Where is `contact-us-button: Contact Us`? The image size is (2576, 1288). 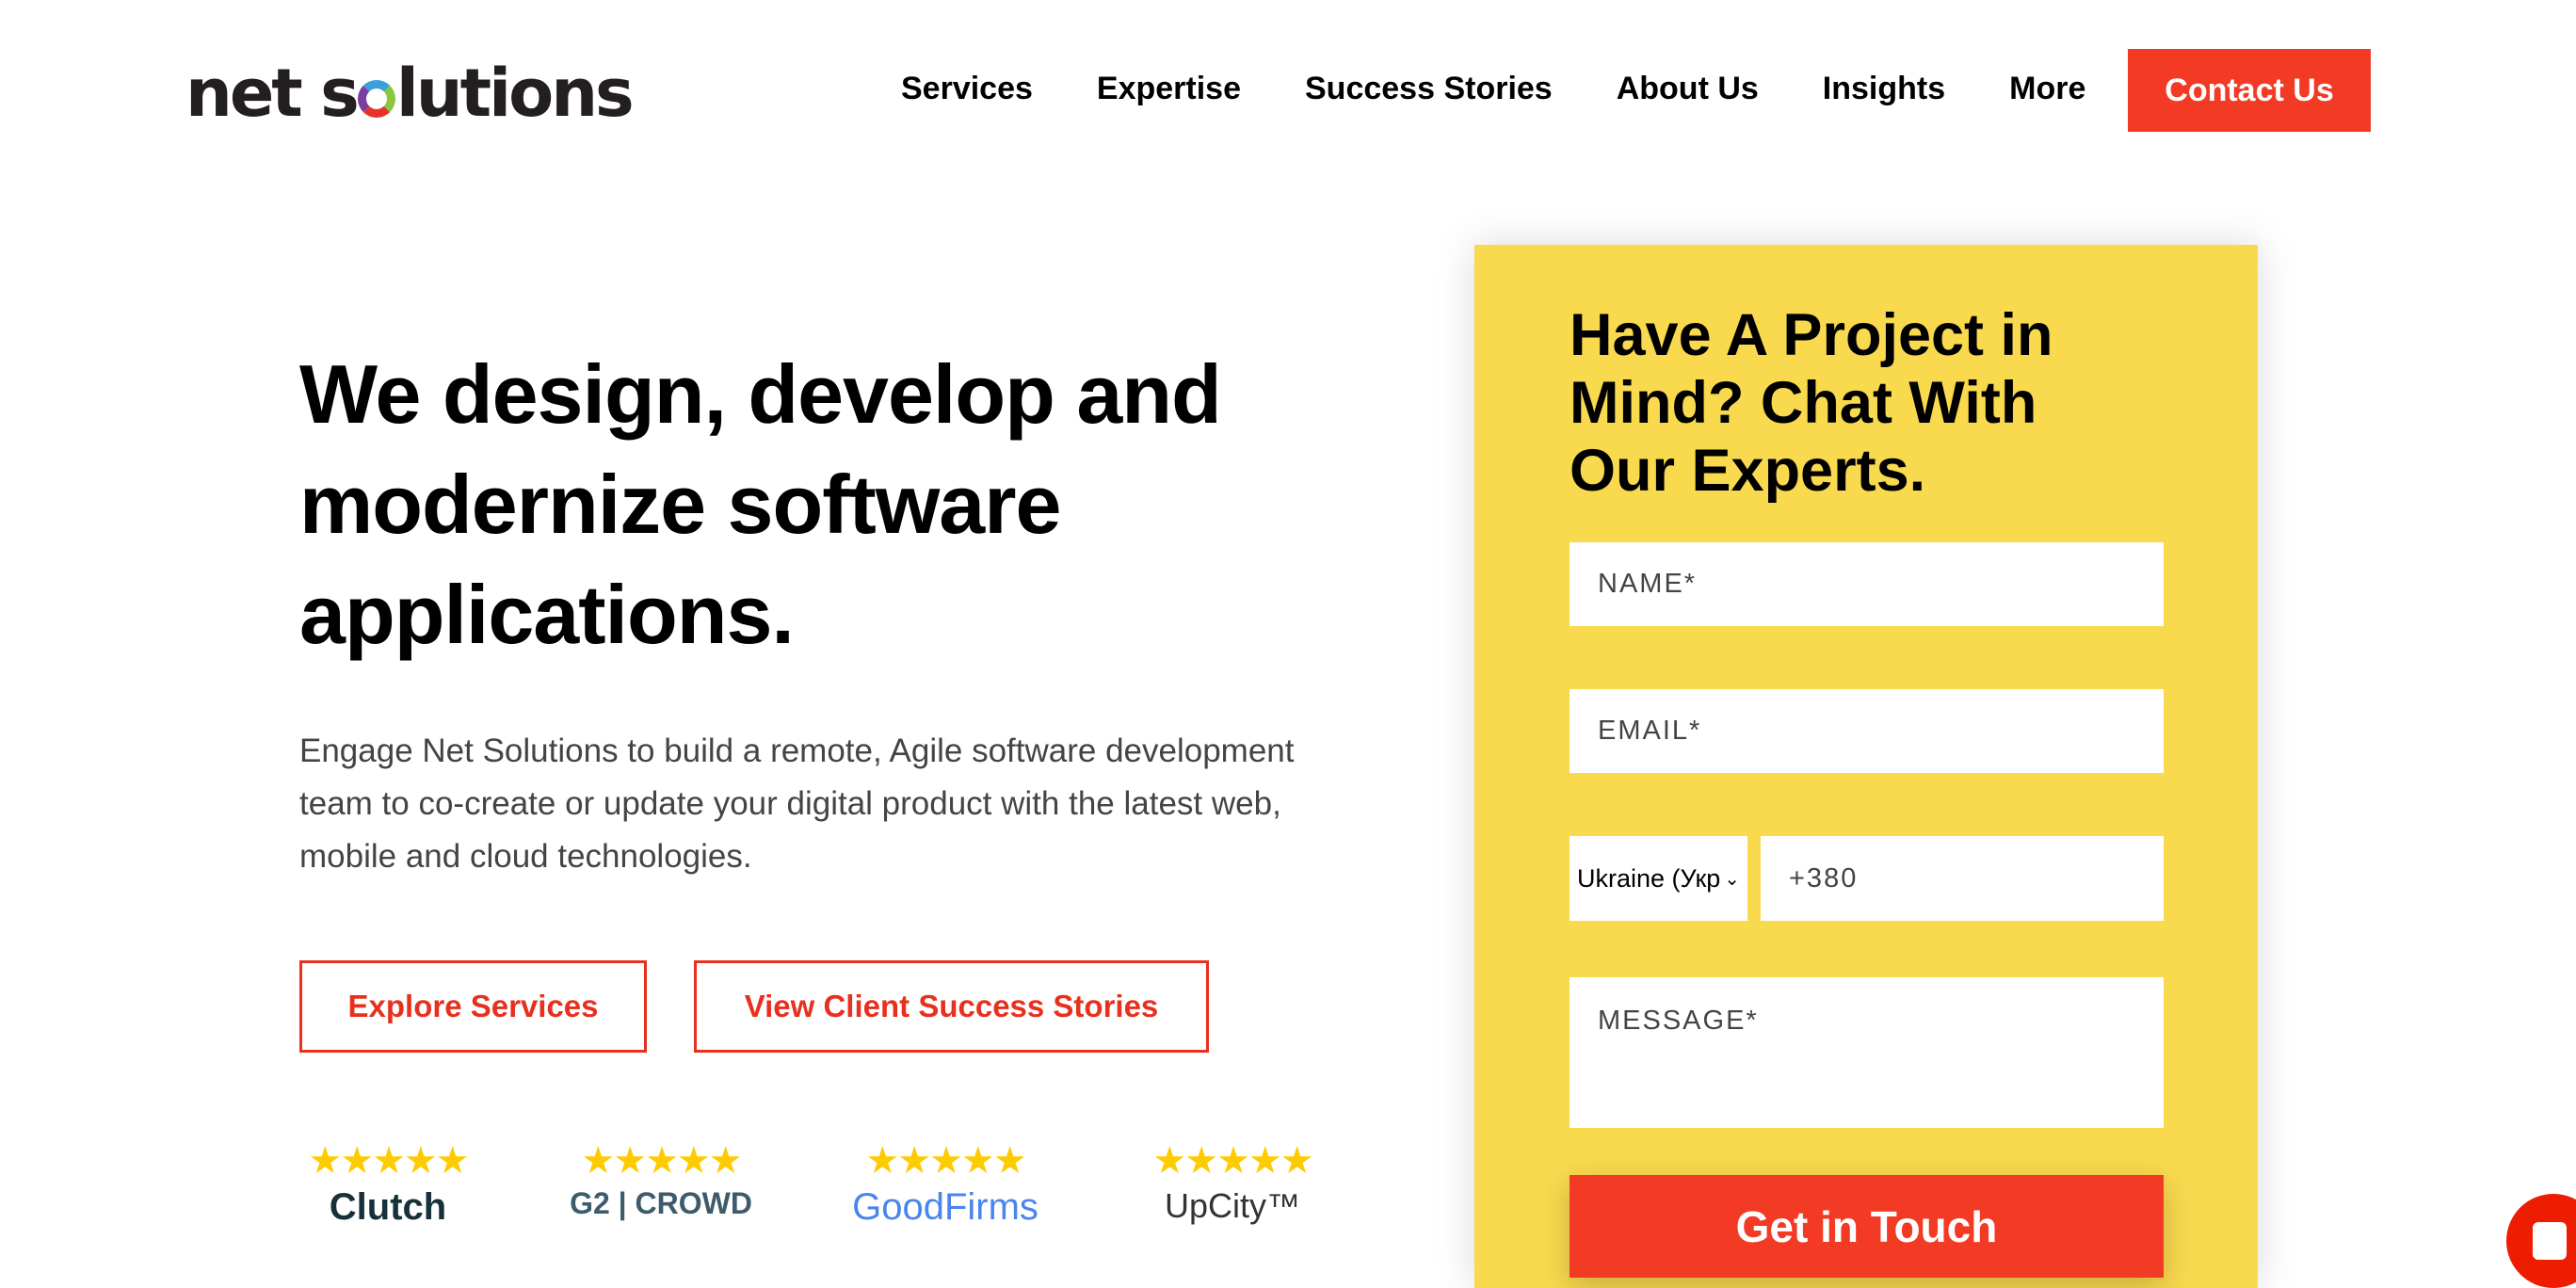
contact-us-button: Contact Us is located at coordinates (2249, 90).